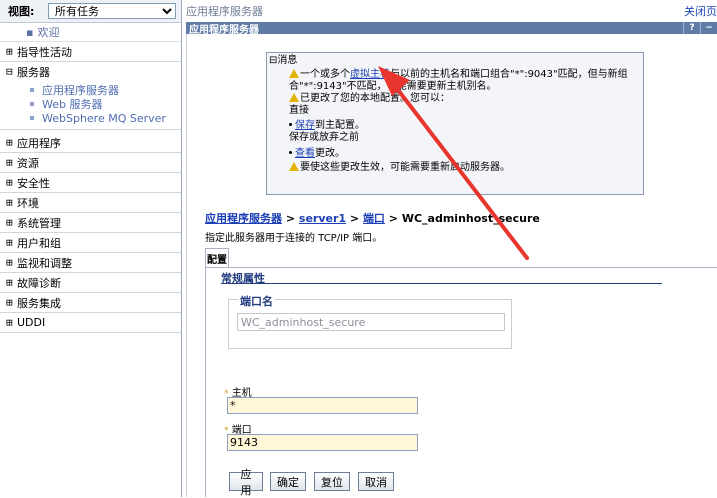 The image size is (717, 498). What do you see at coordinates (90, 323) in the screenshot?
I see `nav-section-uddi: ⊞ UDDI` at bounding box center [90, 323].